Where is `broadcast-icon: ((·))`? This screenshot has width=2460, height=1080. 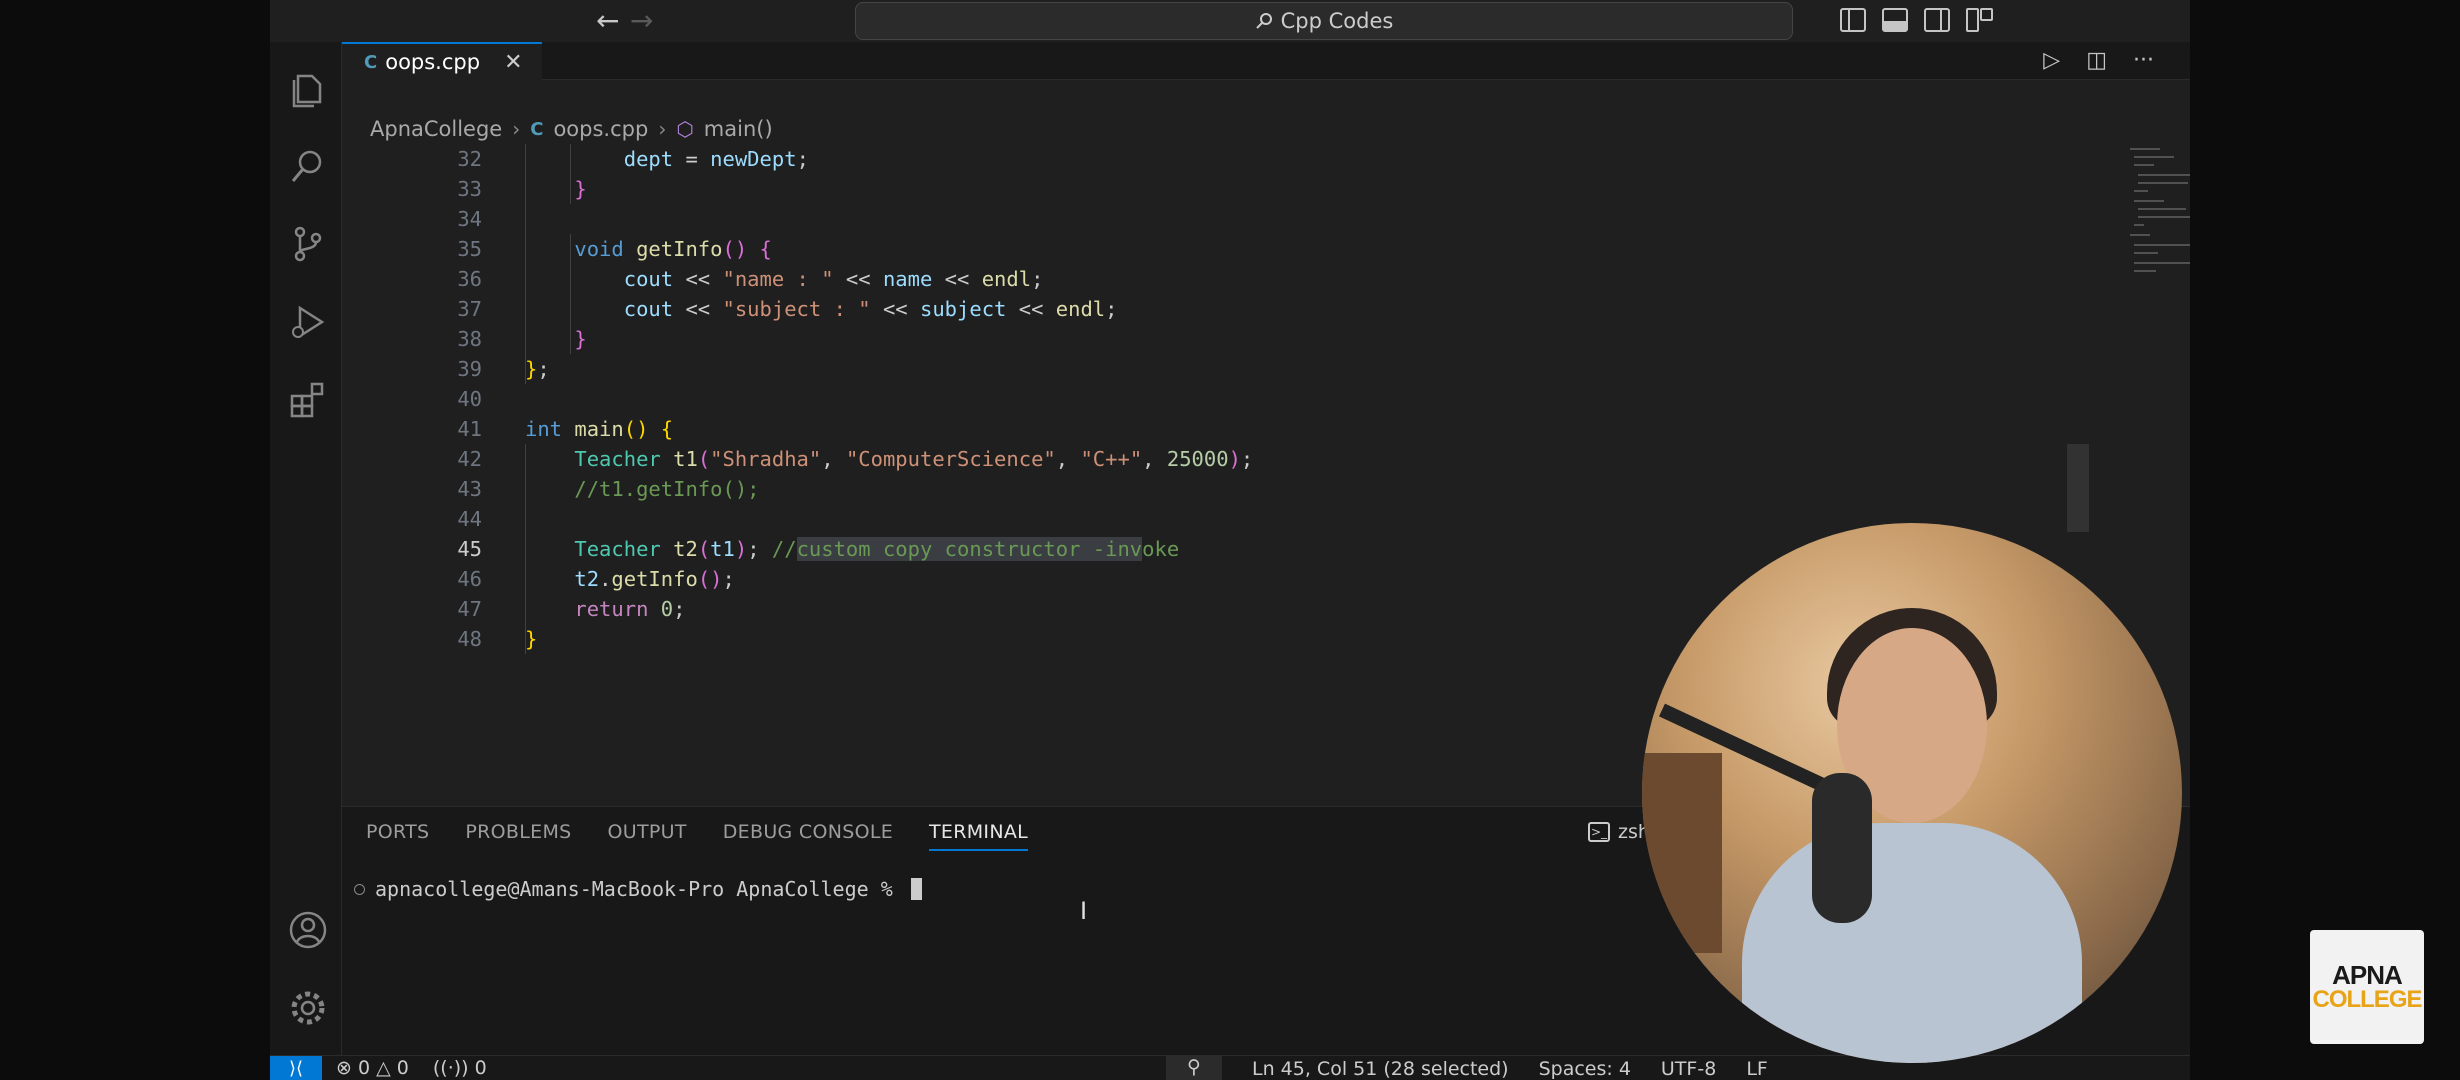
broadcast-icon: ((·)) is located at coordinates (450, 1068).